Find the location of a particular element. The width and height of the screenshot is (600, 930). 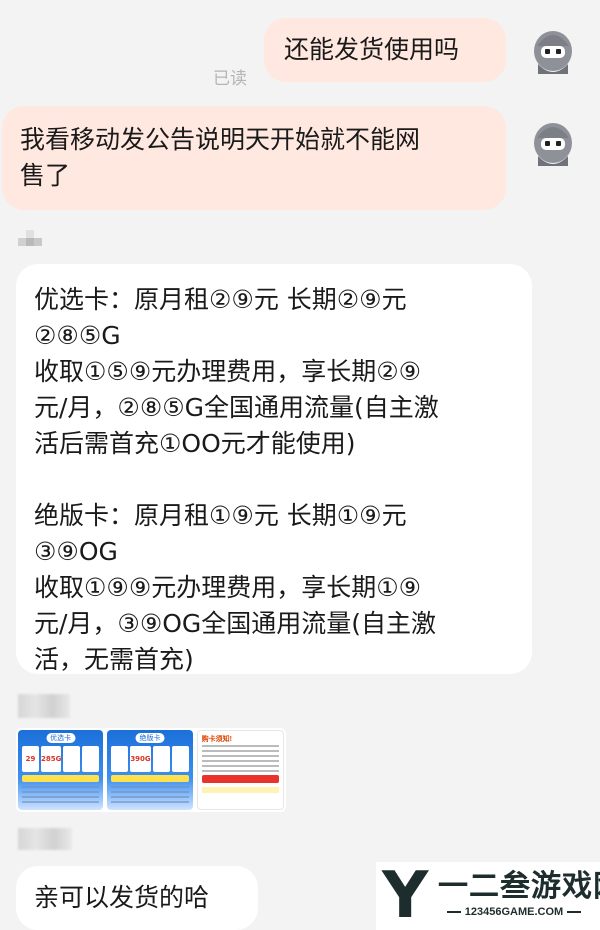

poster-tag: 绝版卡 is located at coordinates (150, 738).